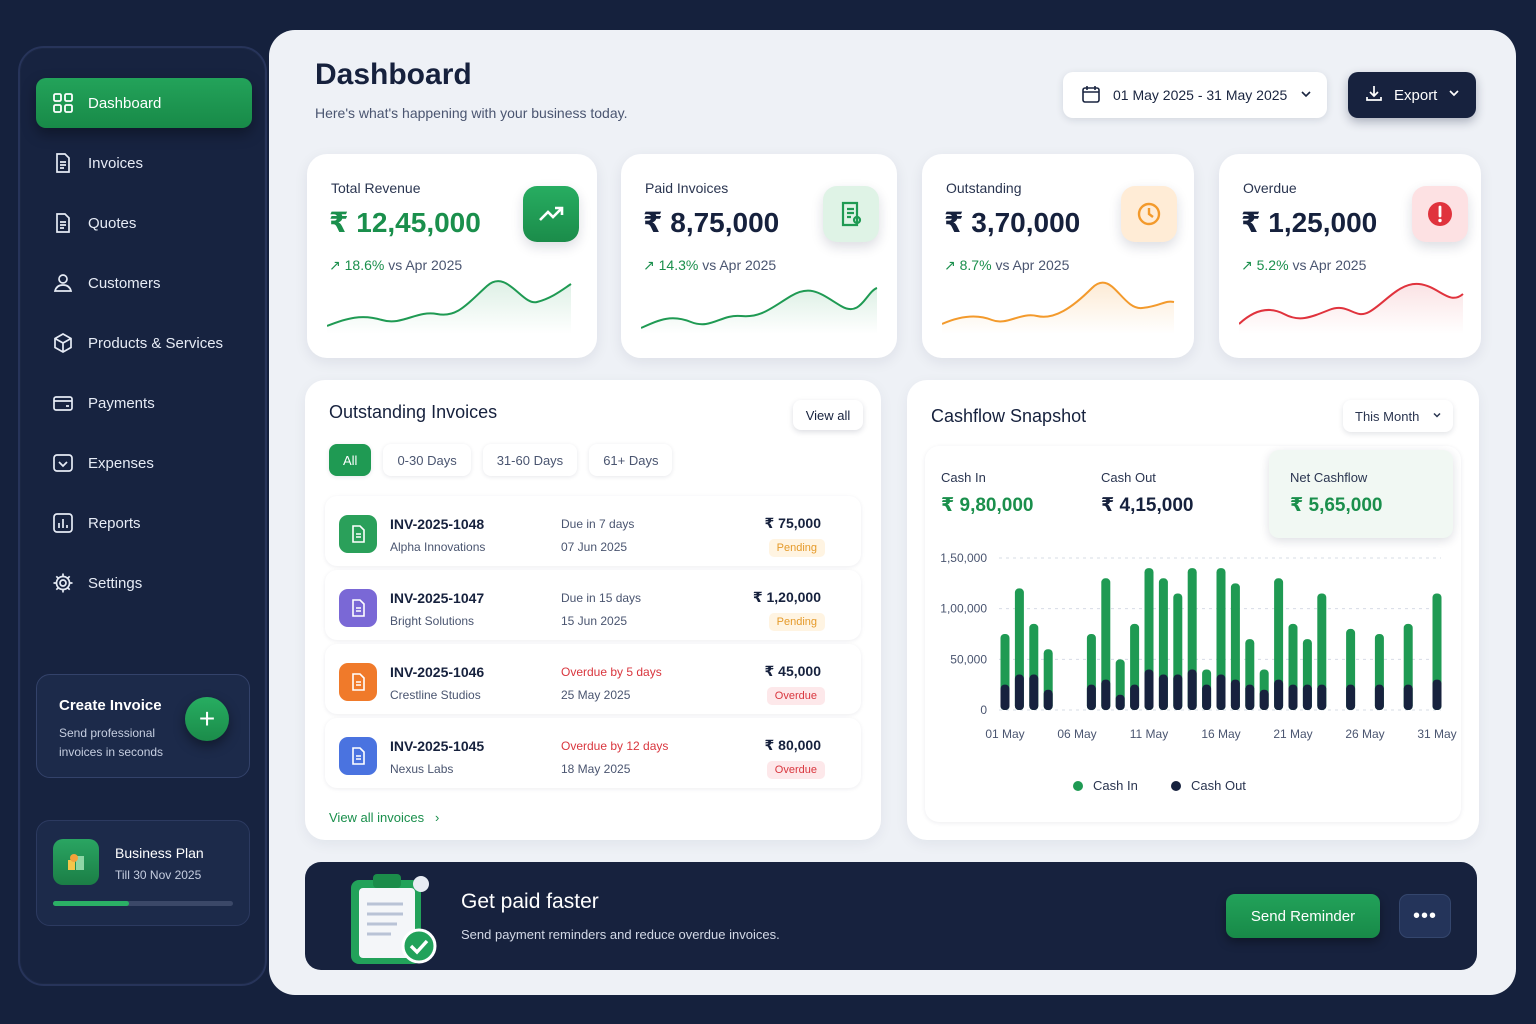 The image size is (1536, 1024). Describe the element at coordinates (795, 770) in the screenshot. I see `status-badge: Overdue` at that location.